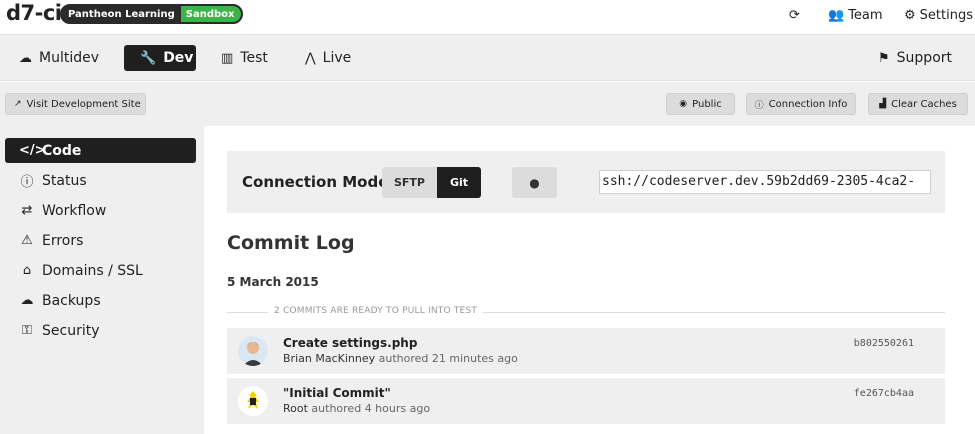 Image resolution: width=975 pixels, height=434 pixels. What do you see at coordinates (62, 150) in the screenshot?
I see `sidebar-item-label: Code` at bounding box center [62, 150].